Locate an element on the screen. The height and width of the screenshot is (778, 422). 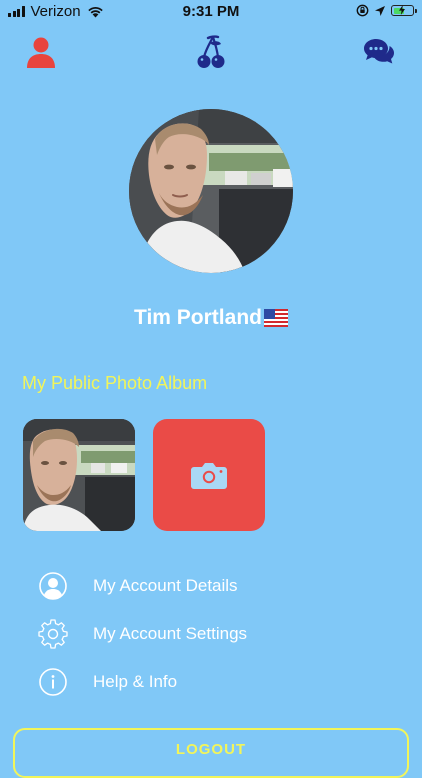
album-photo is located at coordinates (79, 475).